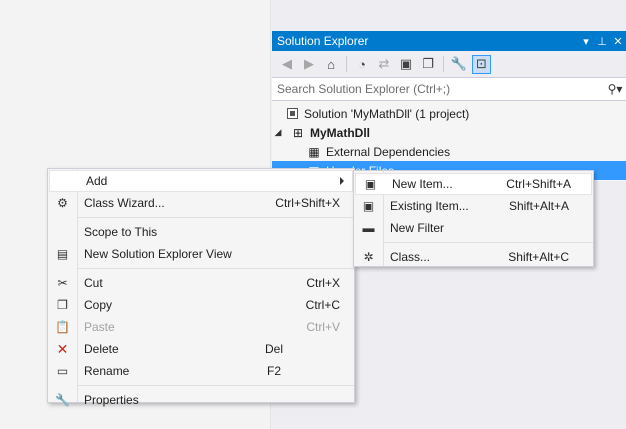 The height and width of the screenshot is (429, 626). I want to click on menu-item-cut: ✂ Cut Ctrl+X, so click(201, 283).